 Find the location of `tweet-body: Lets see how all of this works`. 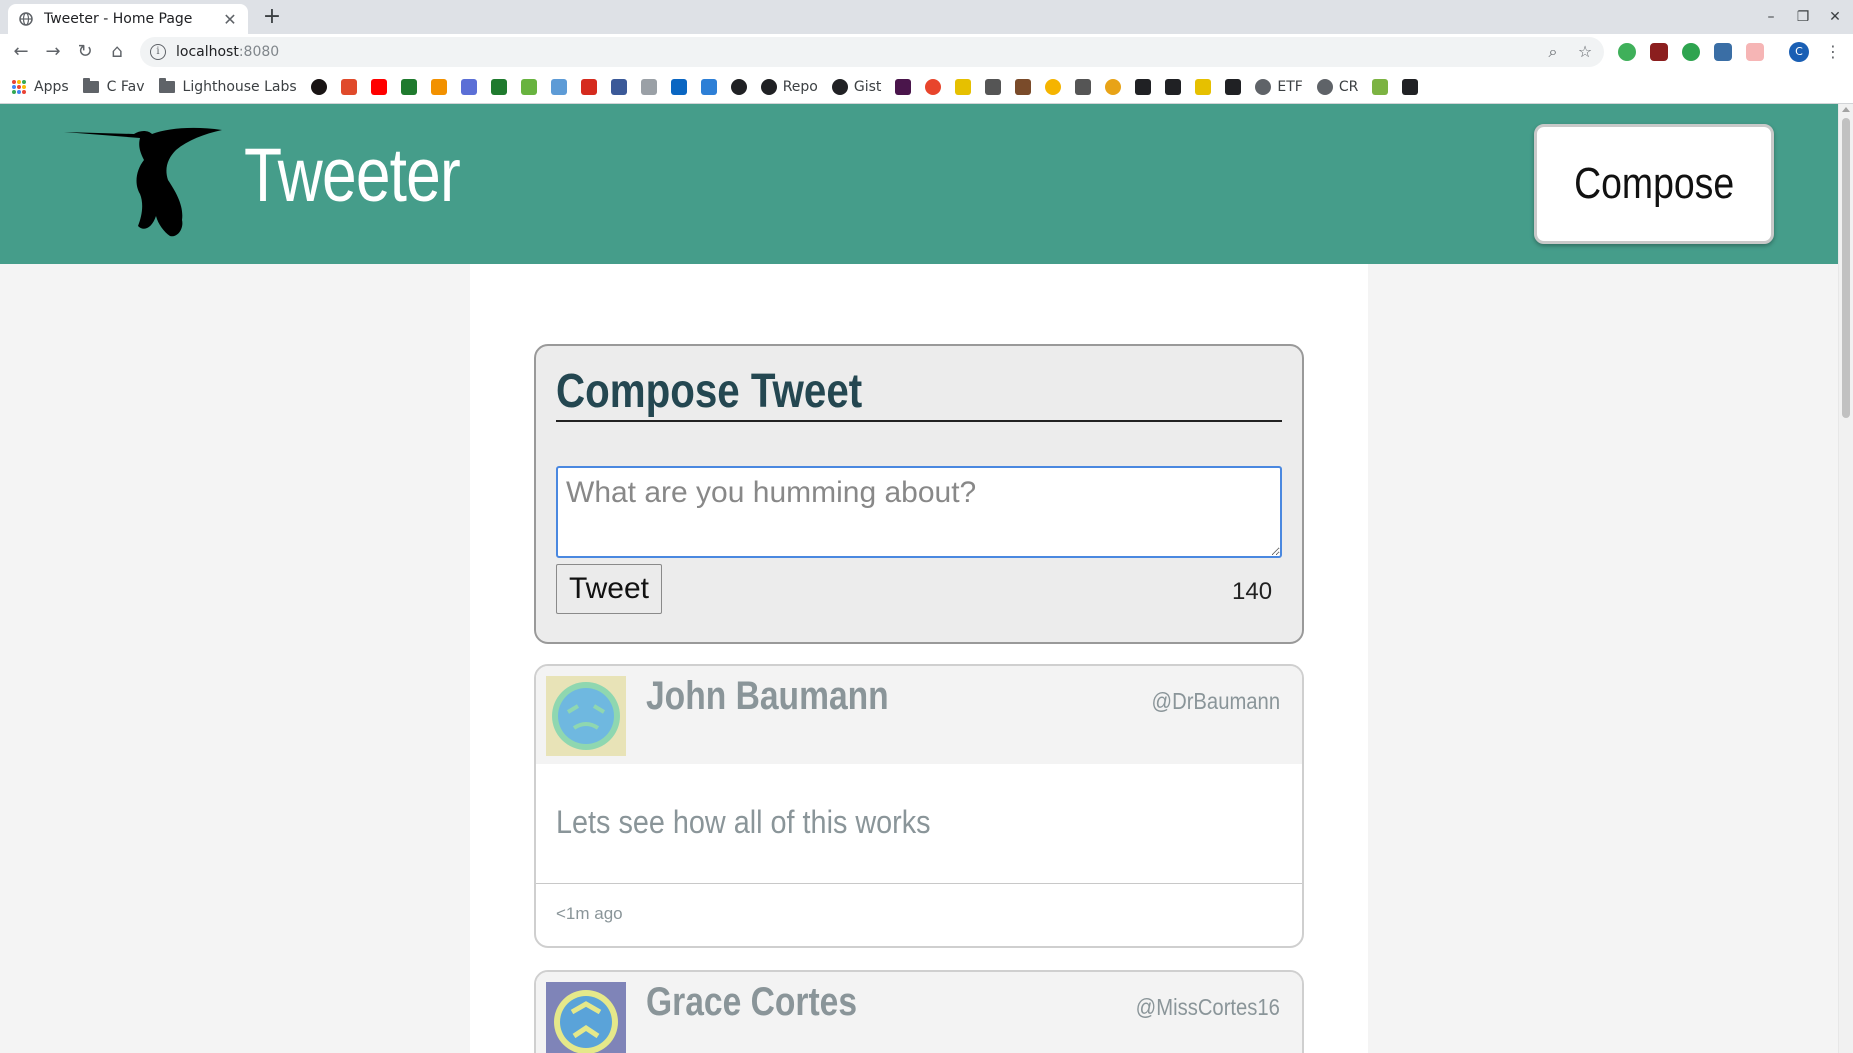

tweet-body: Lets see how all of this works is located at coordinates (919, 824).